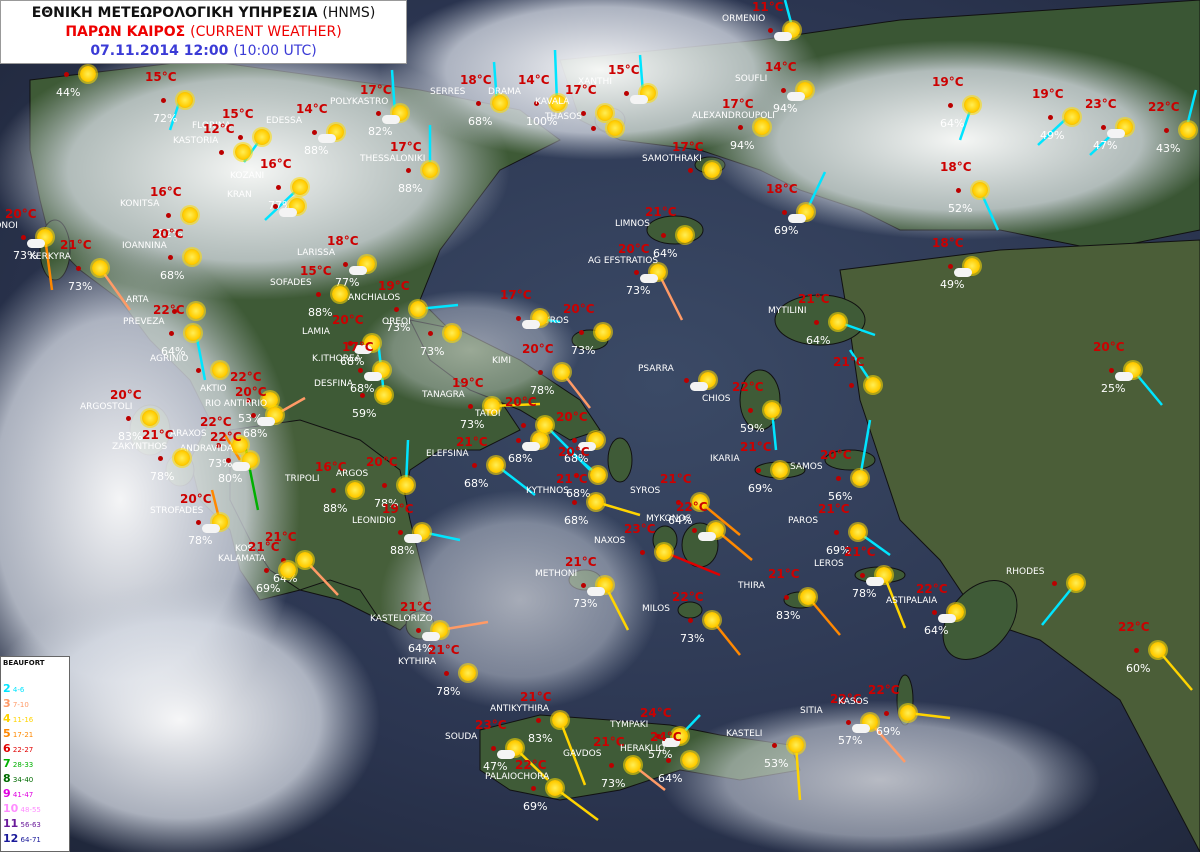 This screenshot has height=852, width=1200. I want to click on station-temperature: 23°C, so click(491, 725).